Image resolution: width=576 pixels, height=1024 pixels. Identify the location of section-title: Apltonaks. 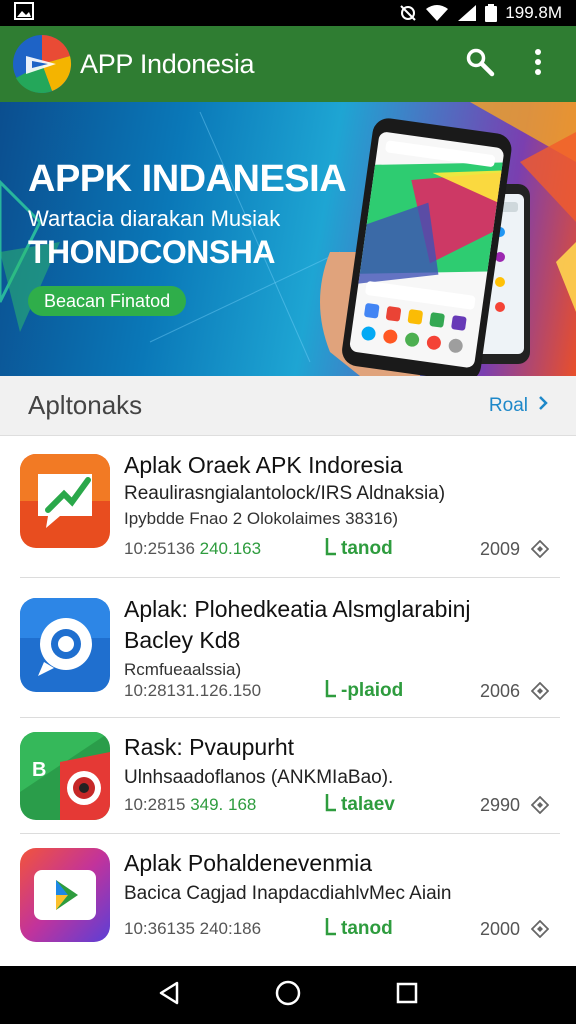
(85, 405).